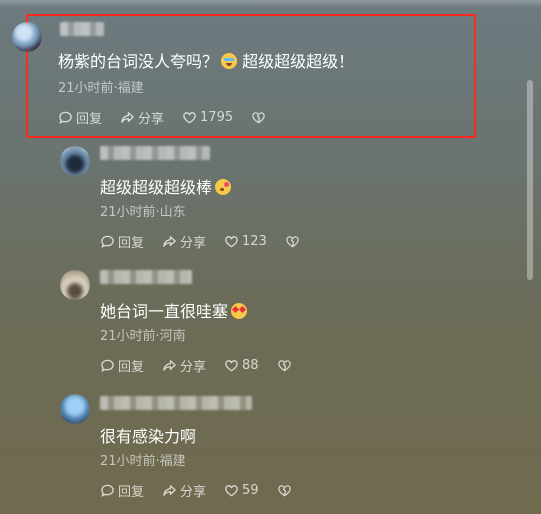  Describe the element at coordinates (171, 117) in the screenshot. I see `comment-actions: 回复 分享 1795` at that location.